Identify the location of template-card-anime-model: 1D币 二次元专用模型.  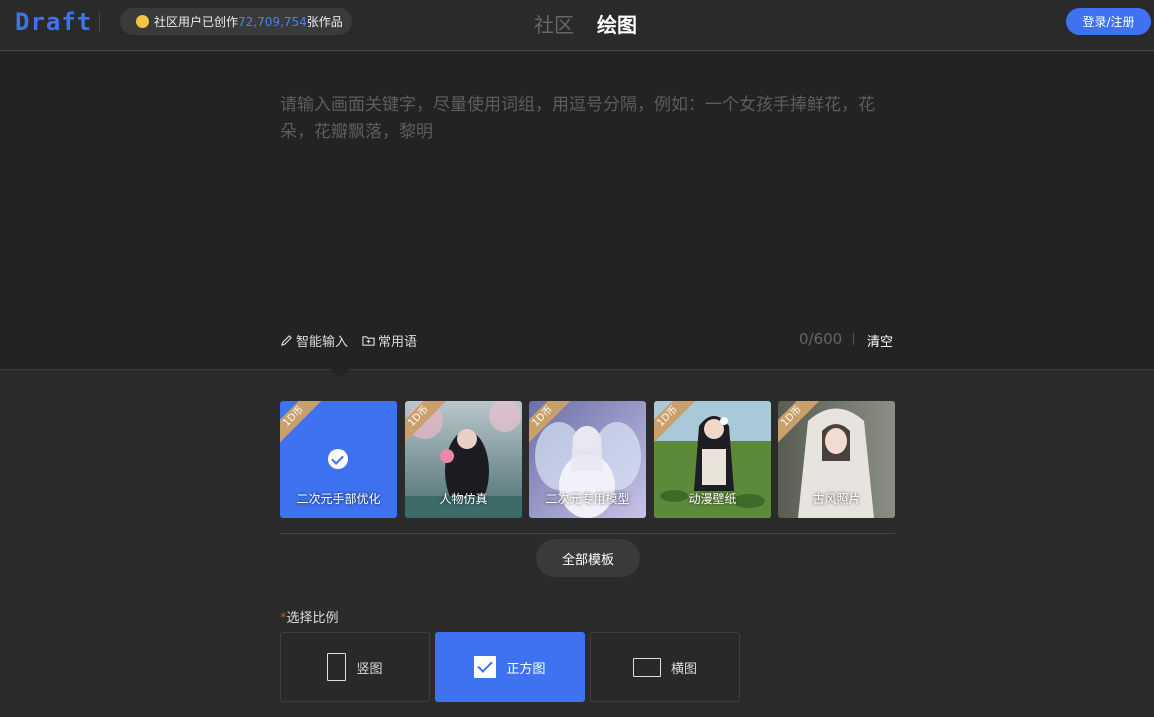
(587, 459).